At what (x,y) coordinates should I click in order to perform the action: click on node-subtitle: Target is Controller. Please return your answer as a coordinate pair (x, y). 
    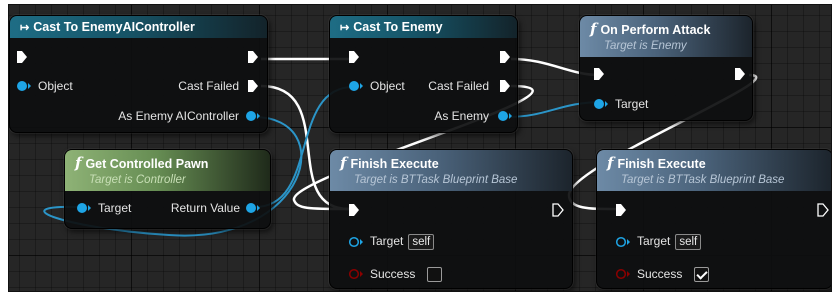
    Looking at the image, I should click on (137, 180).